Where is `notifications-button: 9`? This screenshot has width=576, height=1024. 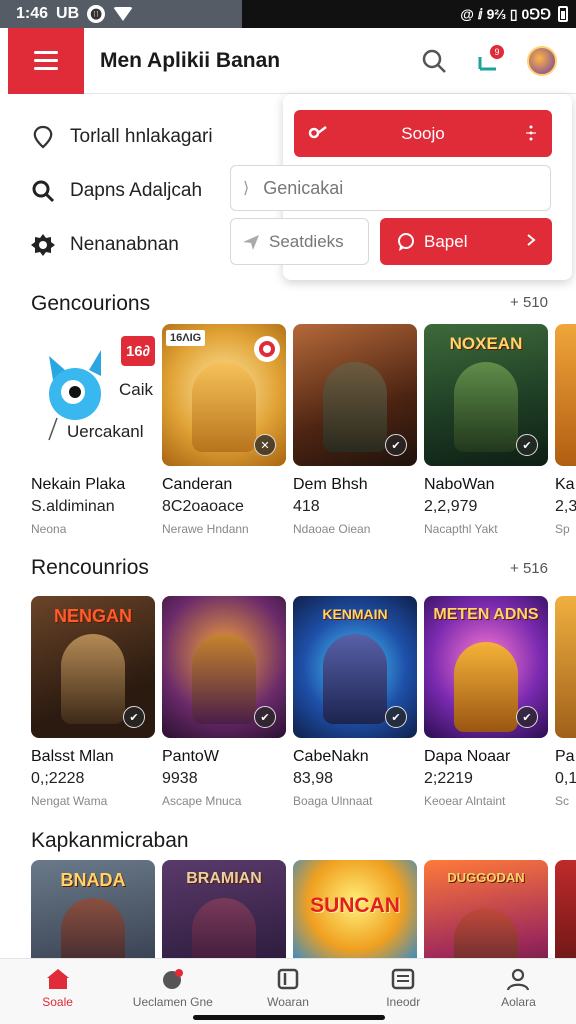
notifications-button: 9 is located at coordinates (488, 61).